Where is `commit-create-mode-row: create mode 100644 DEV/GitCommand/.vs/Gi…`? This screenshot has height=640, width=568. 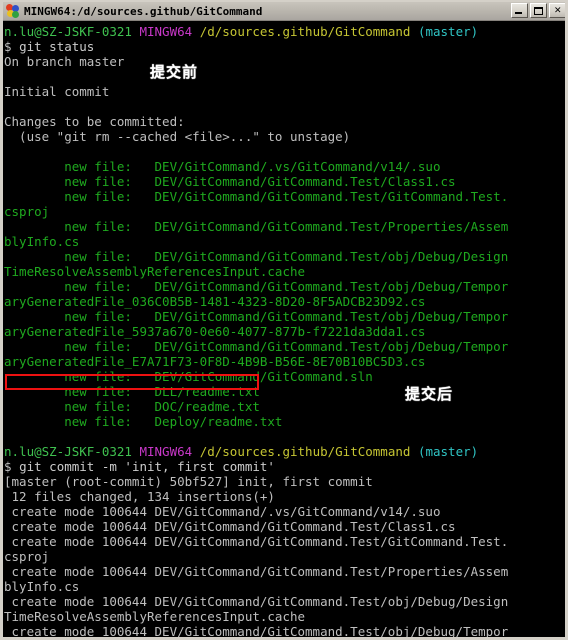
commit-create-mode-row: create mode 100644 DEV/GitCommand/.vs/Gi… is located at coordinates (222, 511).